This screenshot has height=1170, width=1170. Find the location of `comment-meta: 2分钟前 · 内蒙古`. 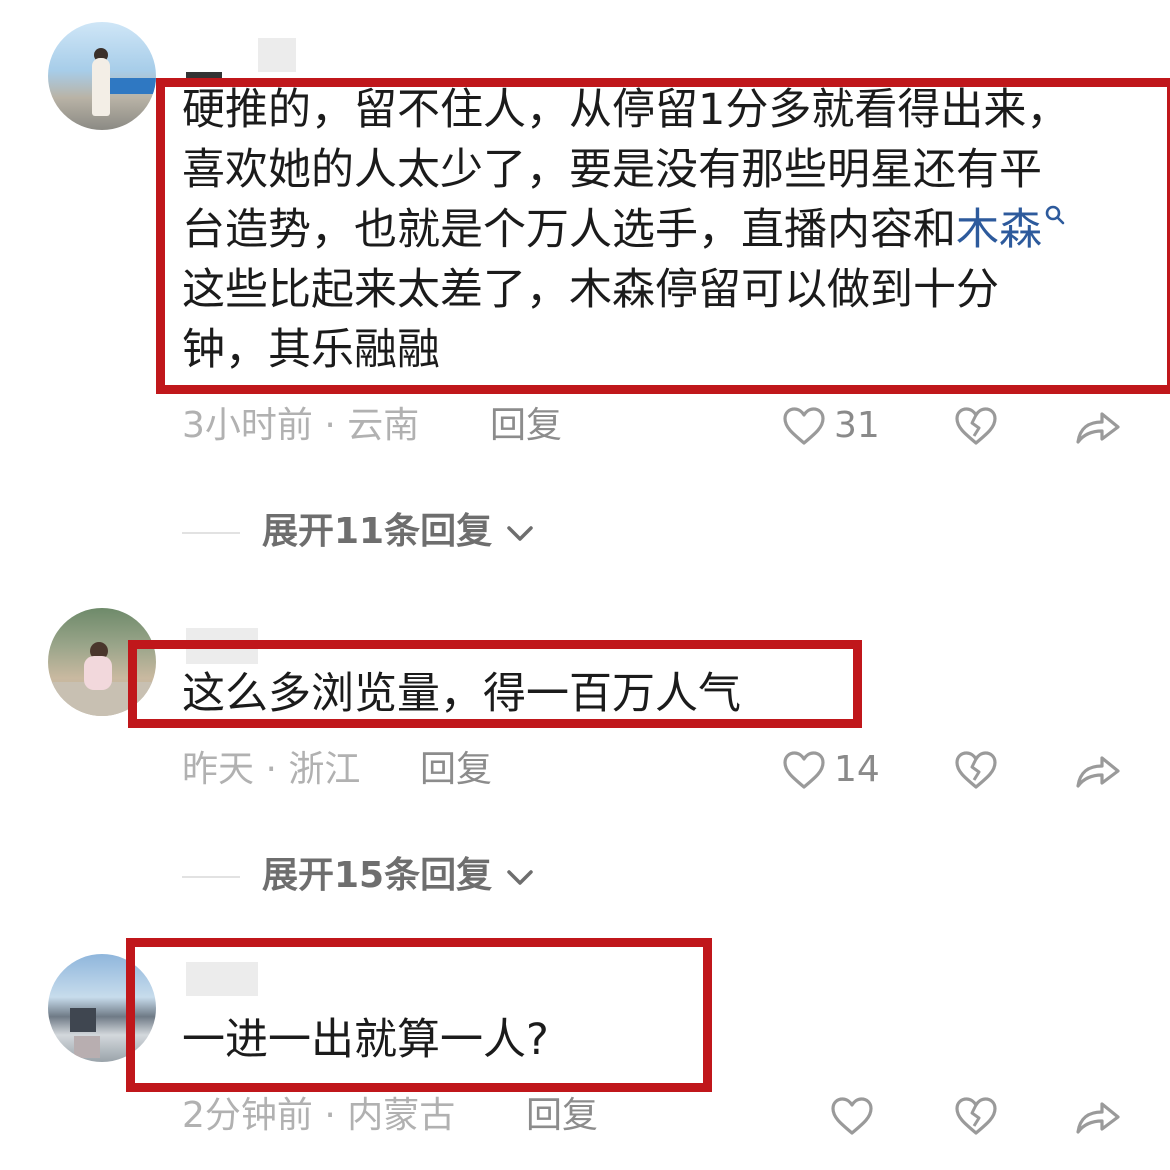

comment-meta: 2分钟前 · 内蒙古 is located at coordinates (319, 1115).